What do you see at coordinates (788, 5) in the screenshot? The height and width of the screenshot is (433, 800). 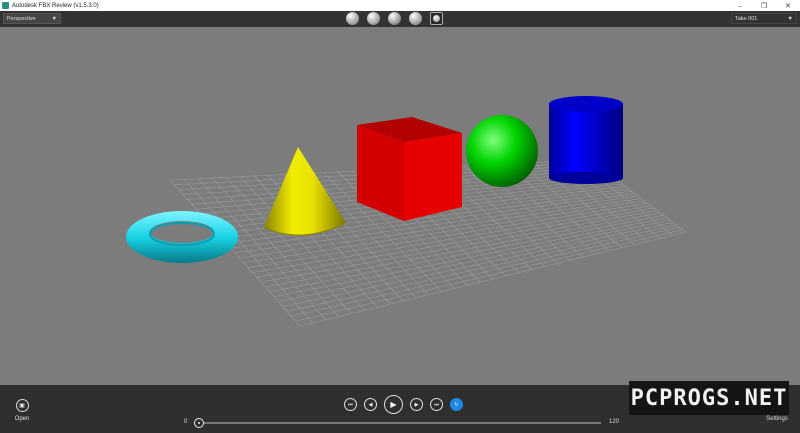 I see `close-button: ✕` at bounding box center [788, 5].